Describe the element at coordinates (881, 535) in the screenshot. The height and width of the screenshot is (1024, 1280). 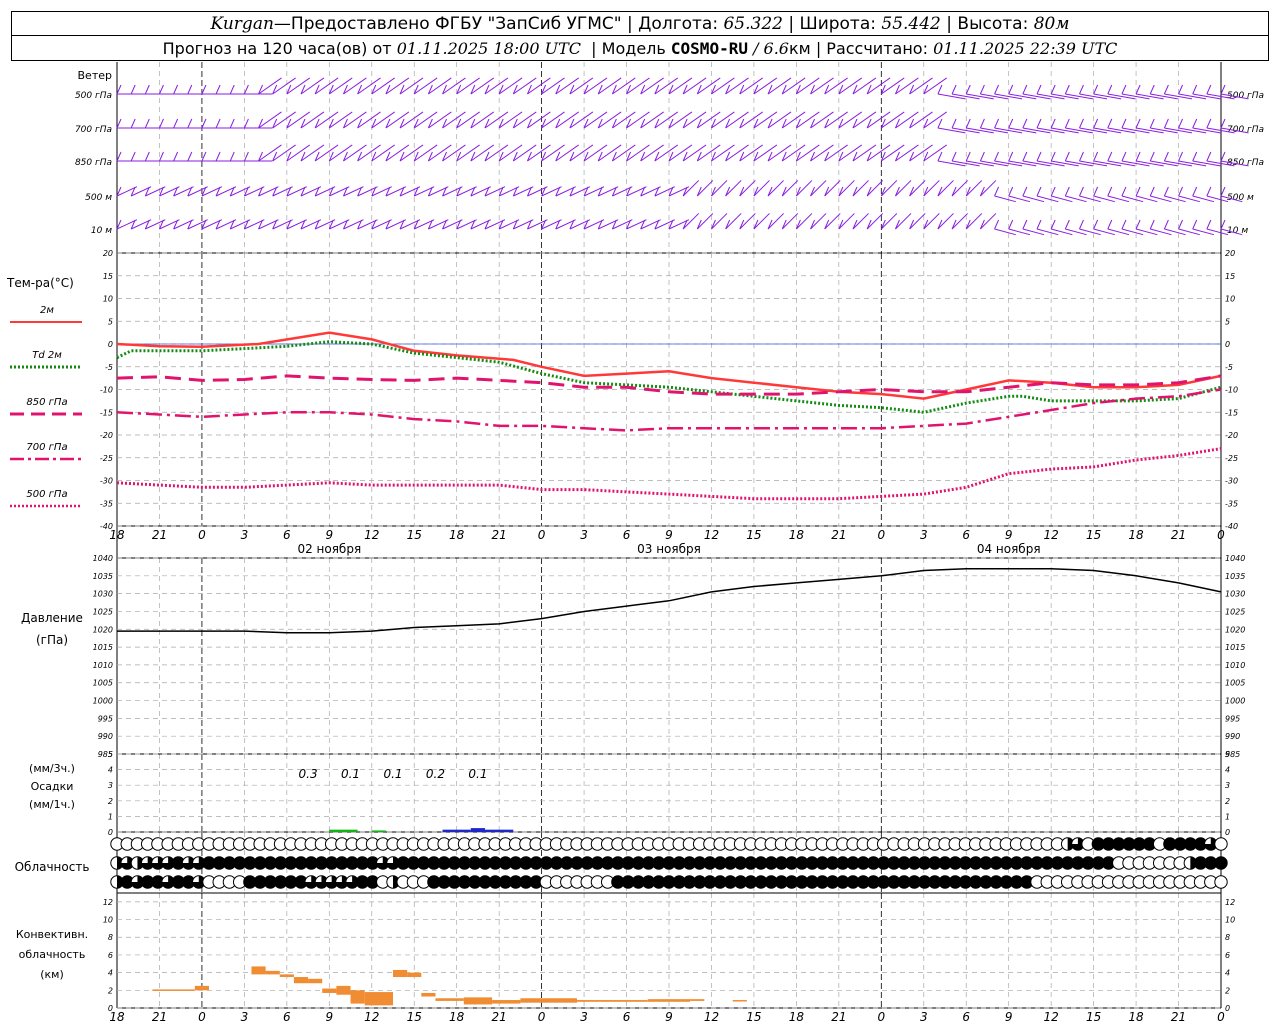
I see `time-tick-label: 0` at that location.